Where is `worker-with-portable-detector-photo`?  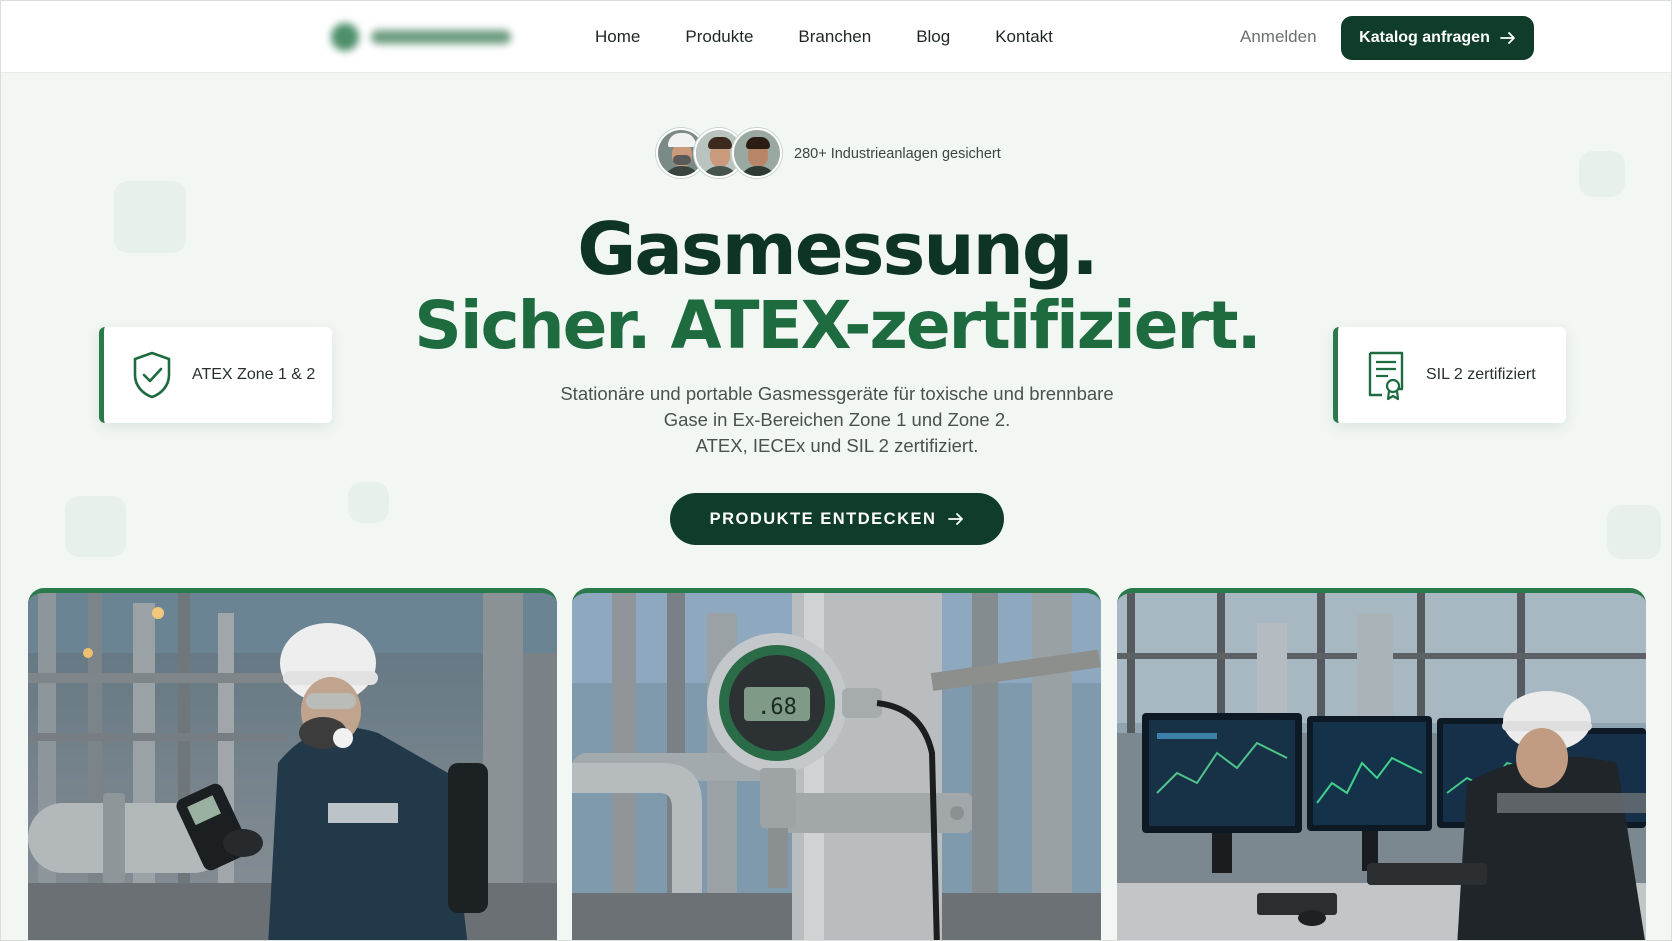 worker-with-portable-detector-photo is located at coordinates (292, 764).